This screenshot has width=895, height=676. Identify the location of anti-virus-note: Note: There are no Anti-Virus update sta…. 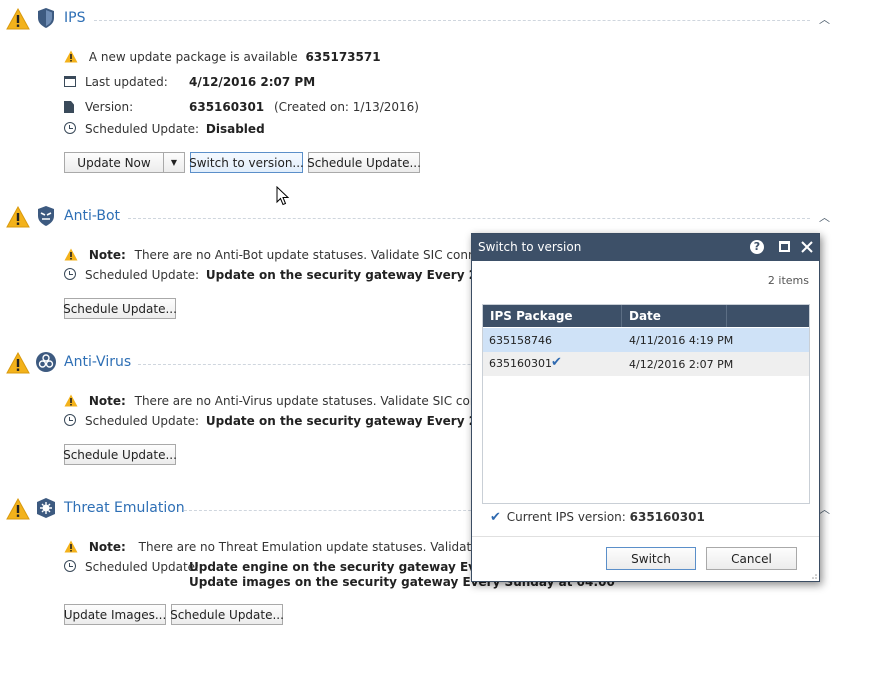
(302, 401).